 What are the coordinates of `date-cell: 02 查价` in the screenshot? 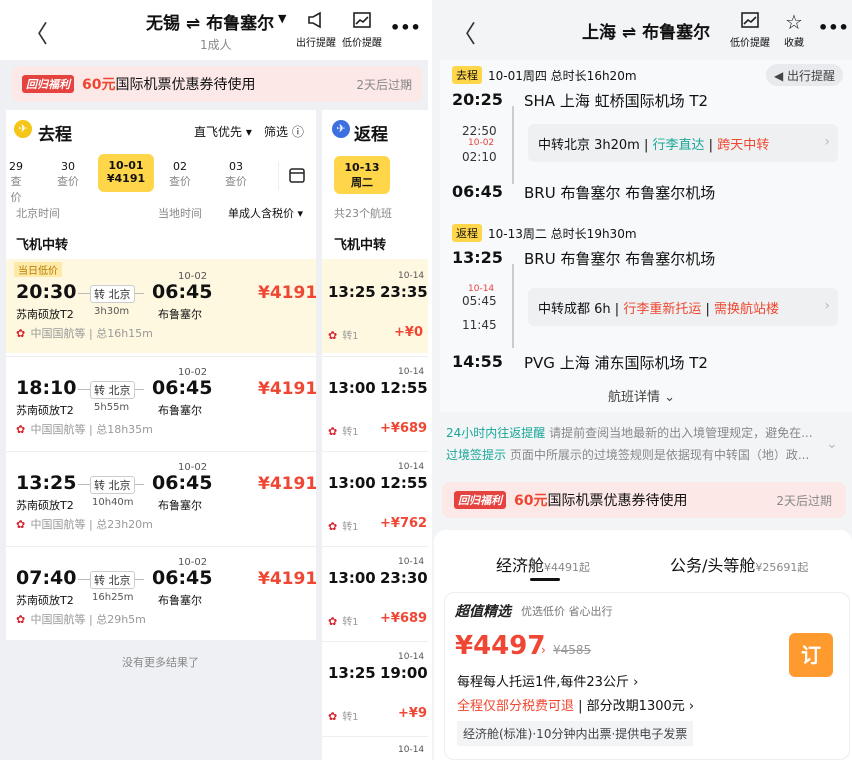 It's located at (180, 174).